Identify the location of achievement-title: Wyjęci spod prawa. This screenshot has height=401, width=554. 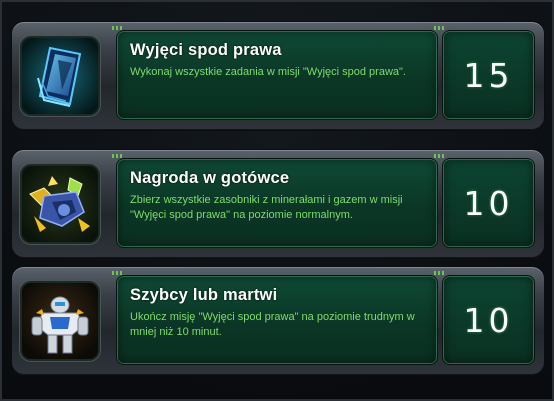
(206, 50).